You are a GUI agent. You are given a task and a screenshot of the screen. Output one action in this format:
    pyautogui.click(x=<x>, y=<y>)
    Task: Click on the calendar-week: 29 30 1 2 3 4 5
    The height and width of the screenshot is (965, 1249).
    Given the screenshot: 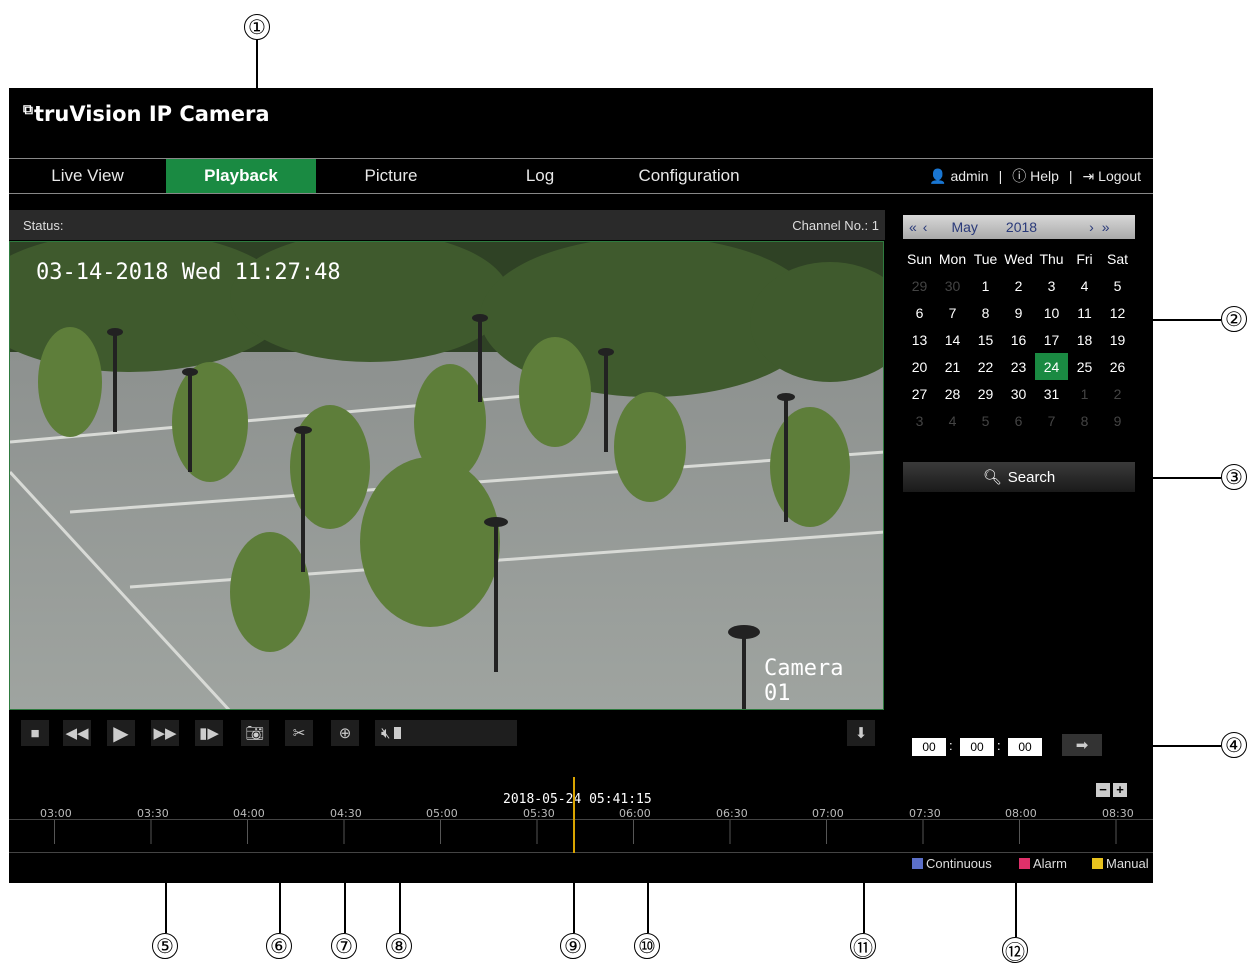 What is the action you would take?
    pyautogui.click(x=1018, y=285)
    